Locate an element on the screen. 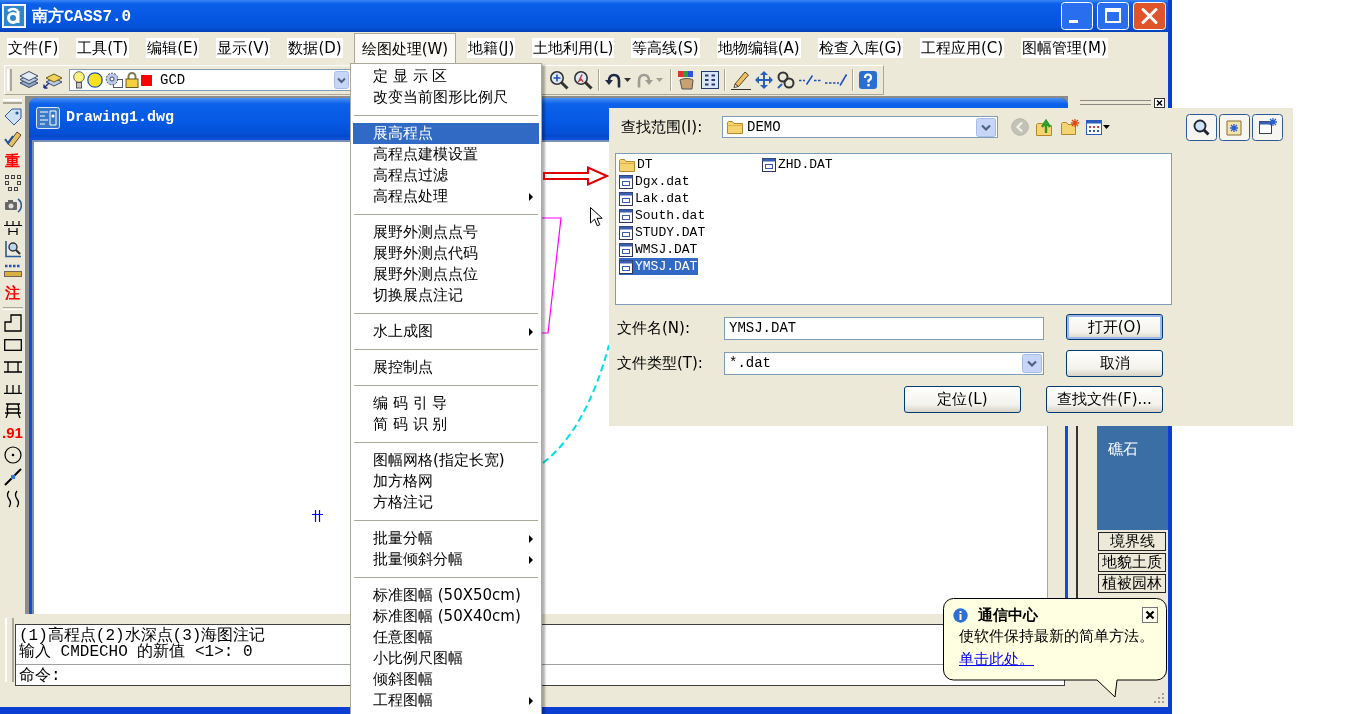 This screenshot has height=714, width=1359. file-type-label: 文件类型(T): is located at coordinates (660, 363).